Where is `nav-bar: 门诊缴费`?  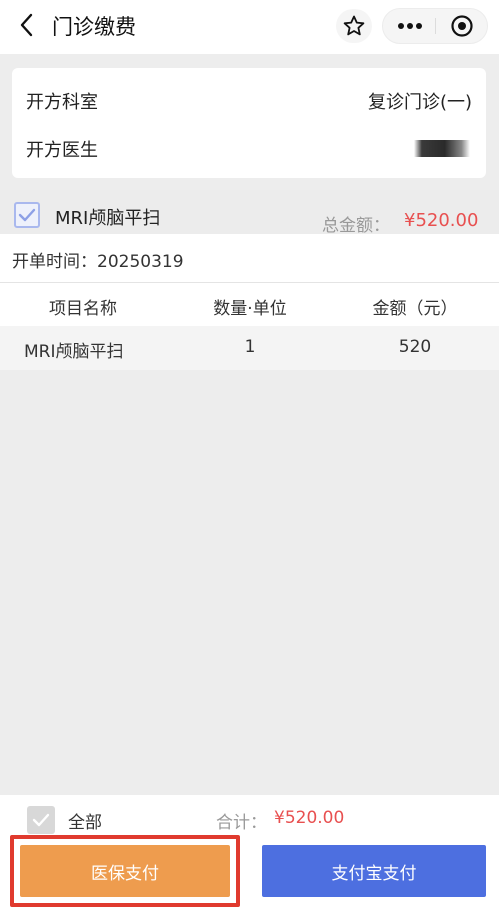
nav-bar: 门诊缴费 is located at coordinates (249, 27).